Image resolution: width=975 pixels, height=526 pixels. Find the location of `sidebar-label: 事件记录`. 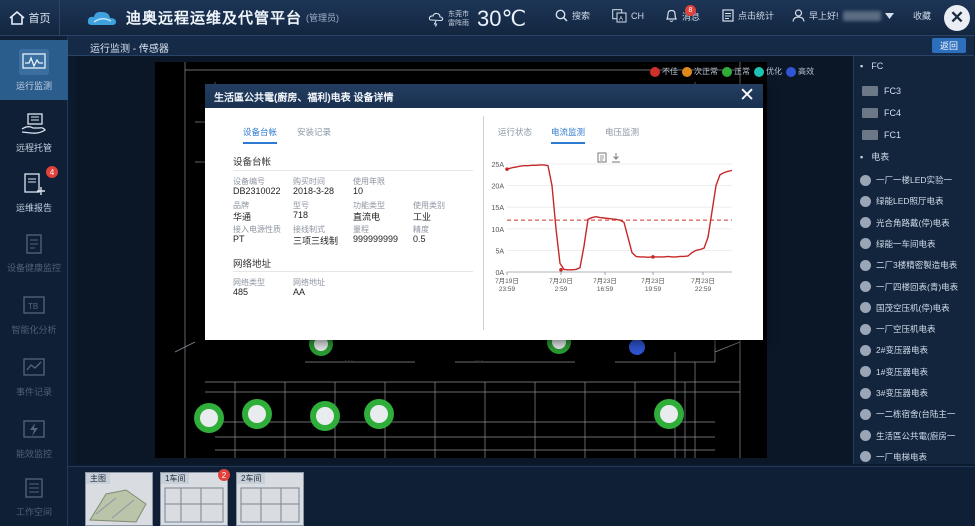

sidebar-label: 事件记录 is located at coordinates (33, 391).